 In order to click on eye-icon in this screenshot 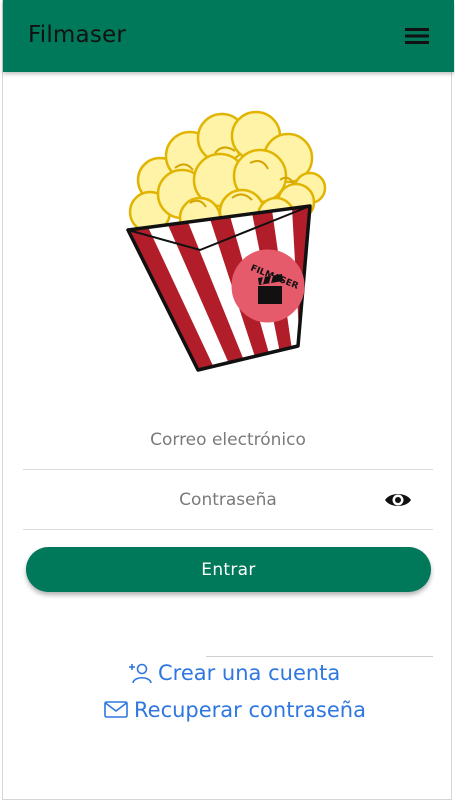, I will do `click(398, 500)`.